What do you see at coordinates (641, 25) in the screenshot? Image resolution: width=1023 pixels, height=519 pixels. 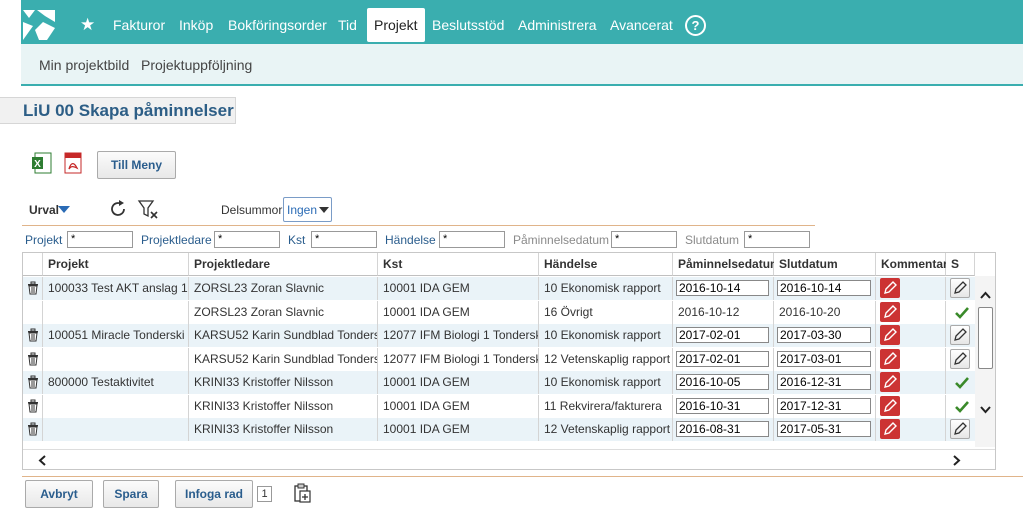 I see `nav-avancerat: Avancerat` at bounding box center [641, 25].